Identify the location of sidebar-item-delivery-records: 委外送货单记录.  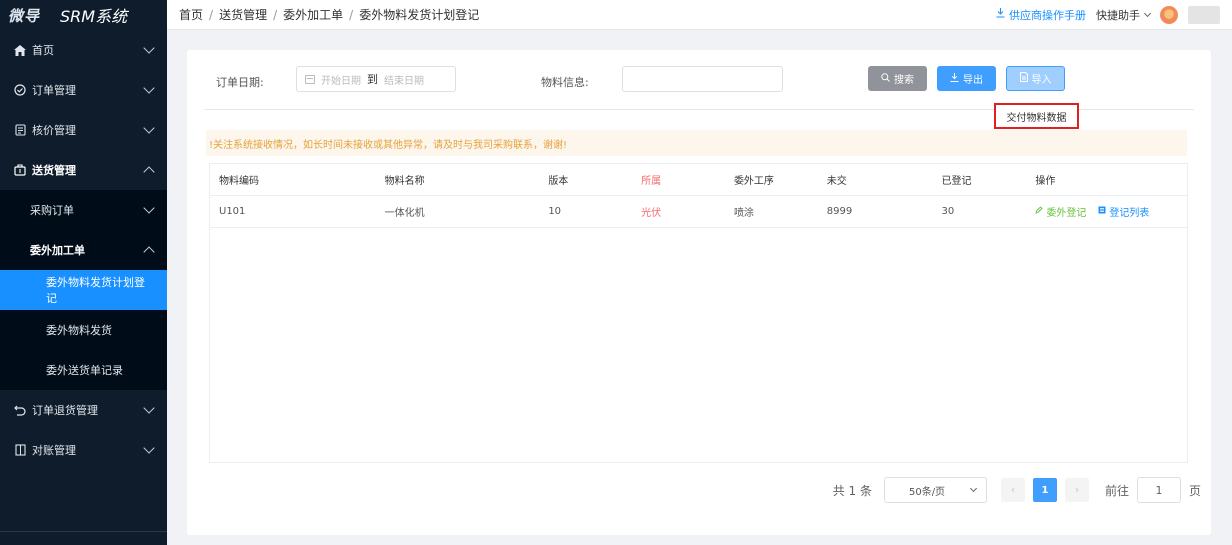
(83, 370).